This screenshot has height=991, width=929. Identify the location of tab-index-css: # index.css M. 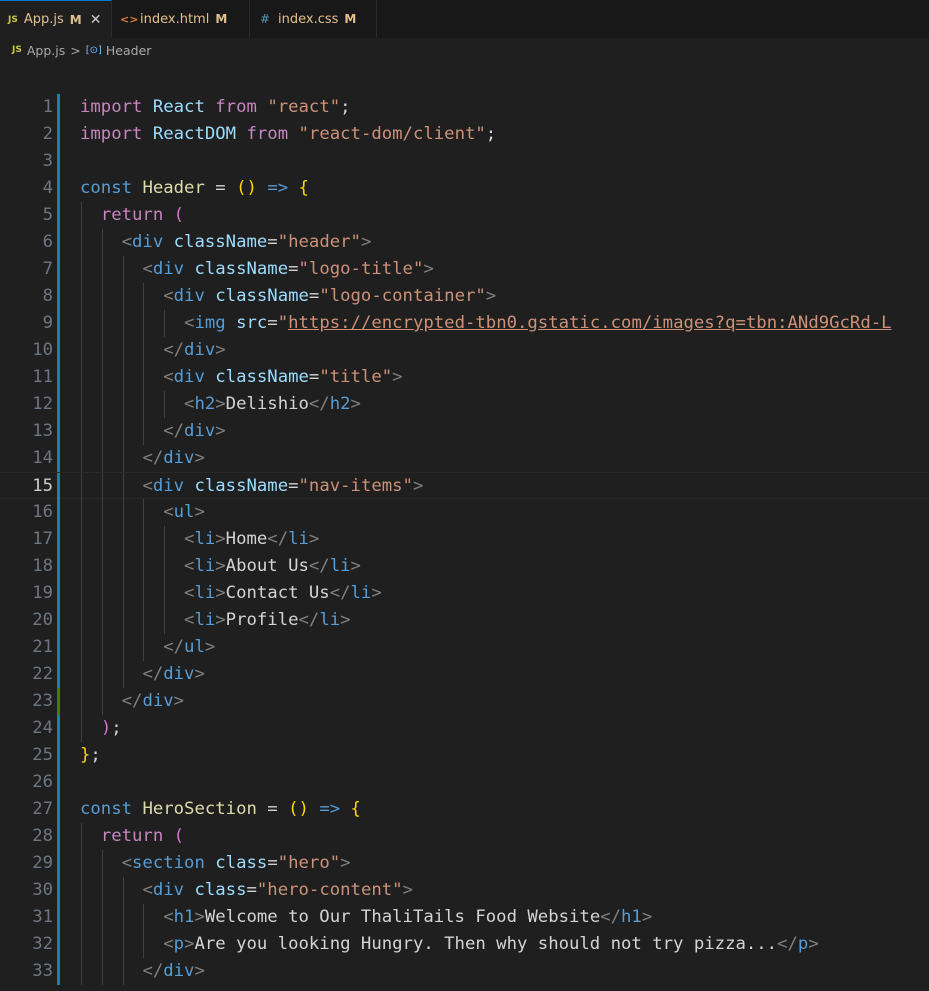
(313, 19).